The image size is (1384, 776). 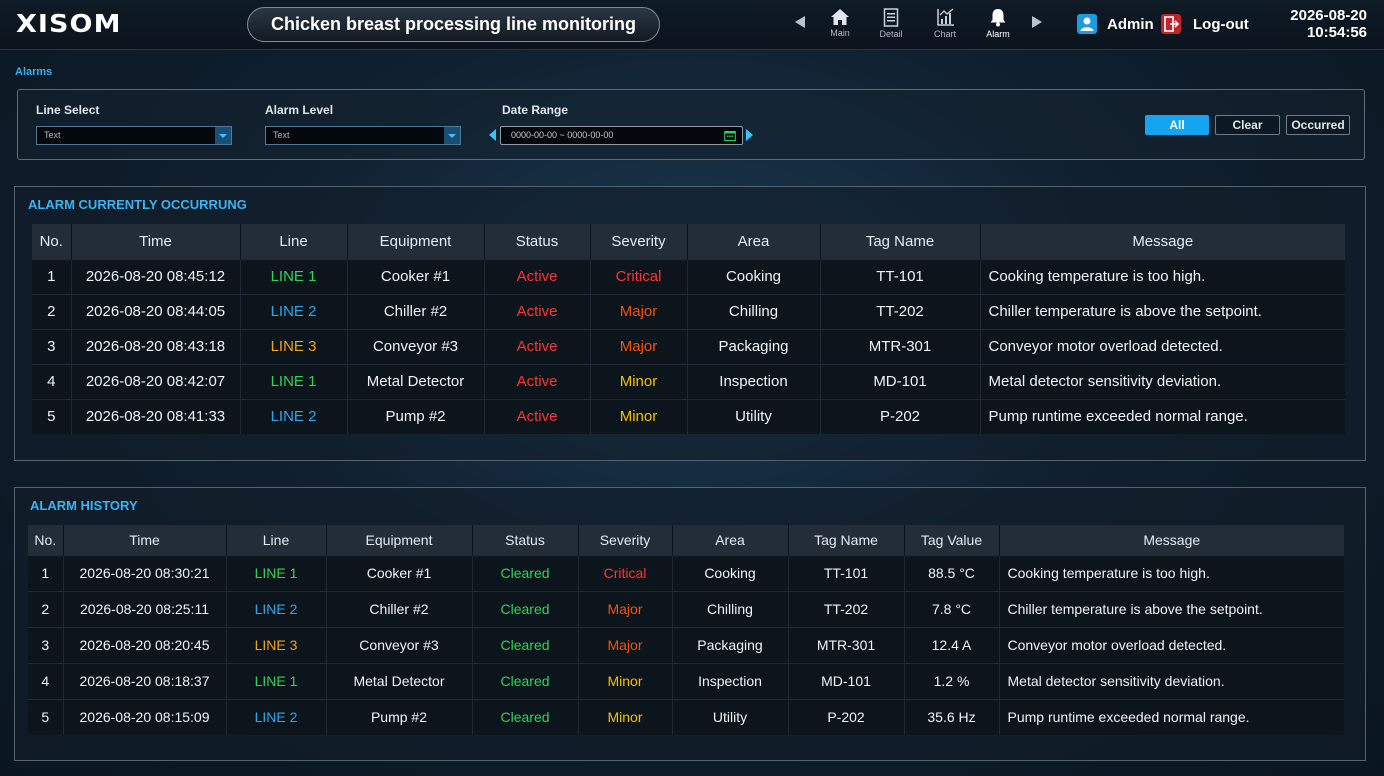 I want to click on filter-occurred-button: Occurred, so click(x=1318, y=125).